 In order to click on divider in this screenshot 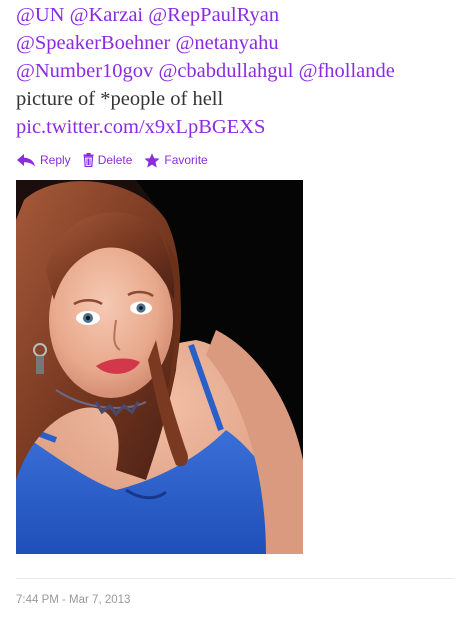, I will do `click(235, 578)`.